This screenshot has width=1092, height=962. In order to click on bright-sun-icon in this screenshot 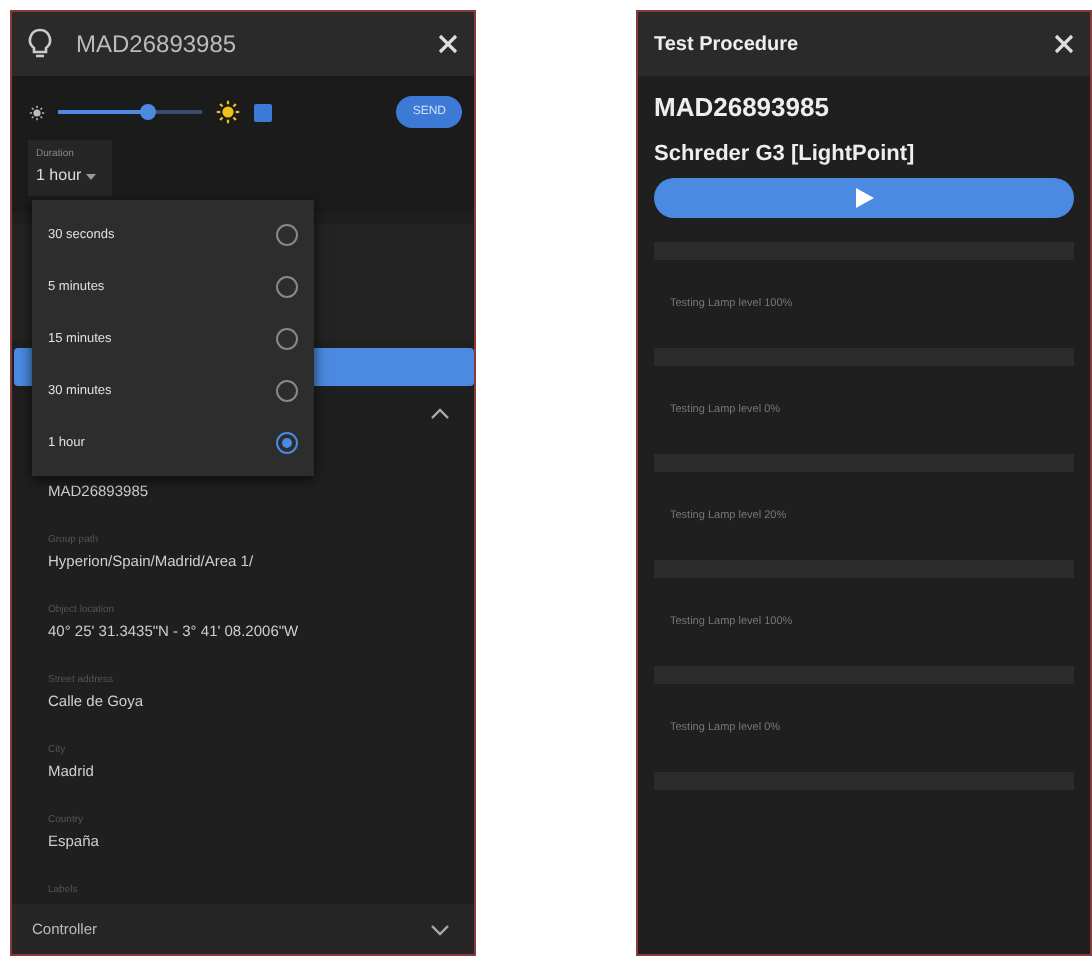, I will do `click(228, 112)`.